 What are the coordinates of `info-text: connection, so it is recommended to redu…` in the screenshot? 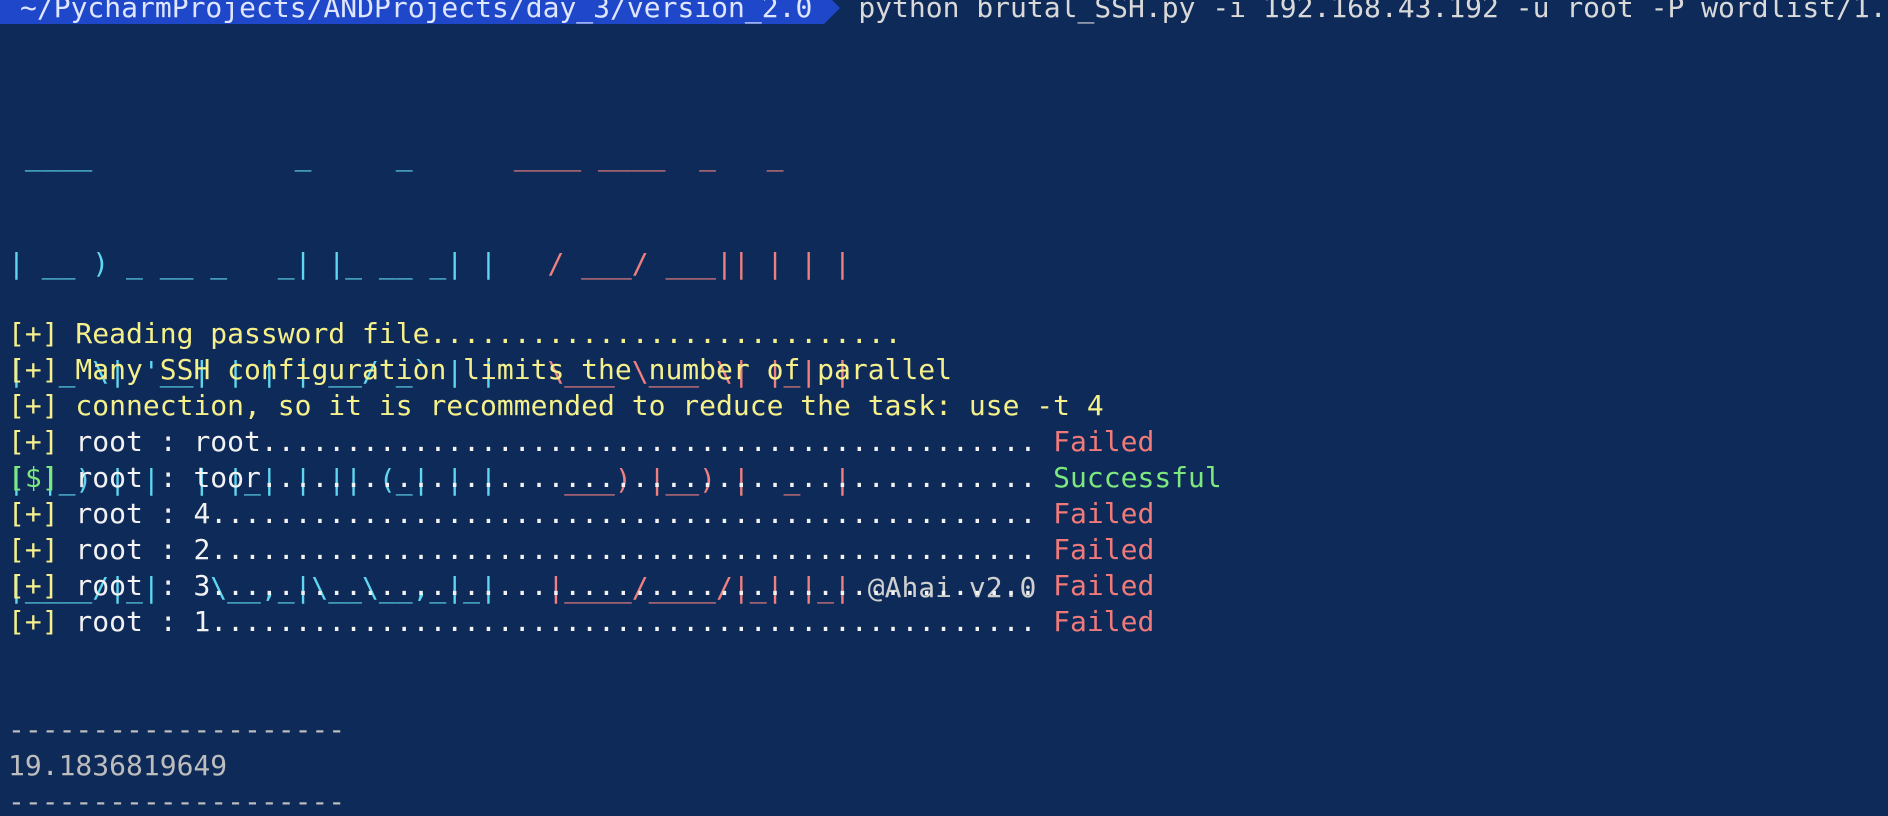 It's located at (581, 405).